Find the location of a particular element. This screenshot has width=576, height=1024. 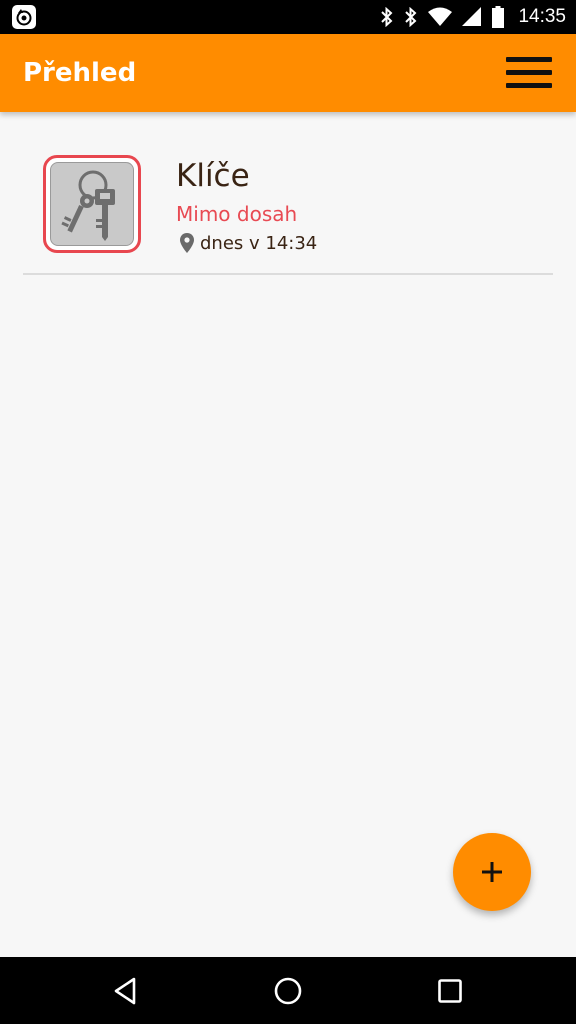

page-title: Přehled is located at coordinates (80, 73).